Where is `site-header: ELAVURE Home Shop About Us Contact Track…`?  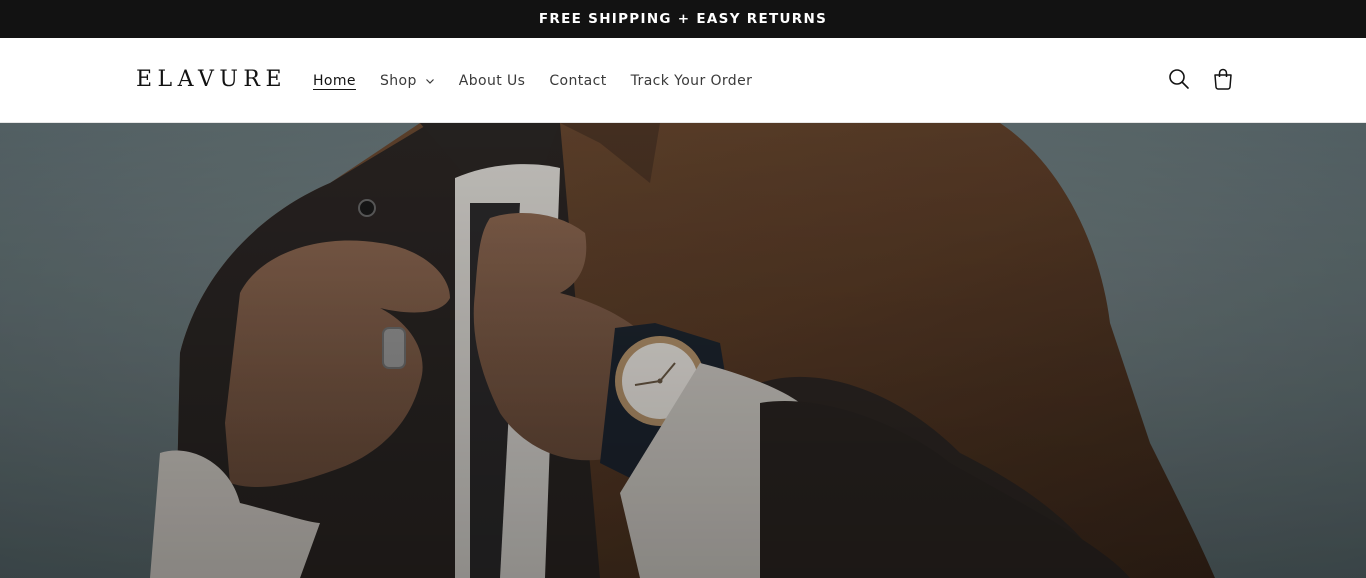
site-header: ELAVURE Home Shop About Us Contact Track… is located at coordinates (683, 80).